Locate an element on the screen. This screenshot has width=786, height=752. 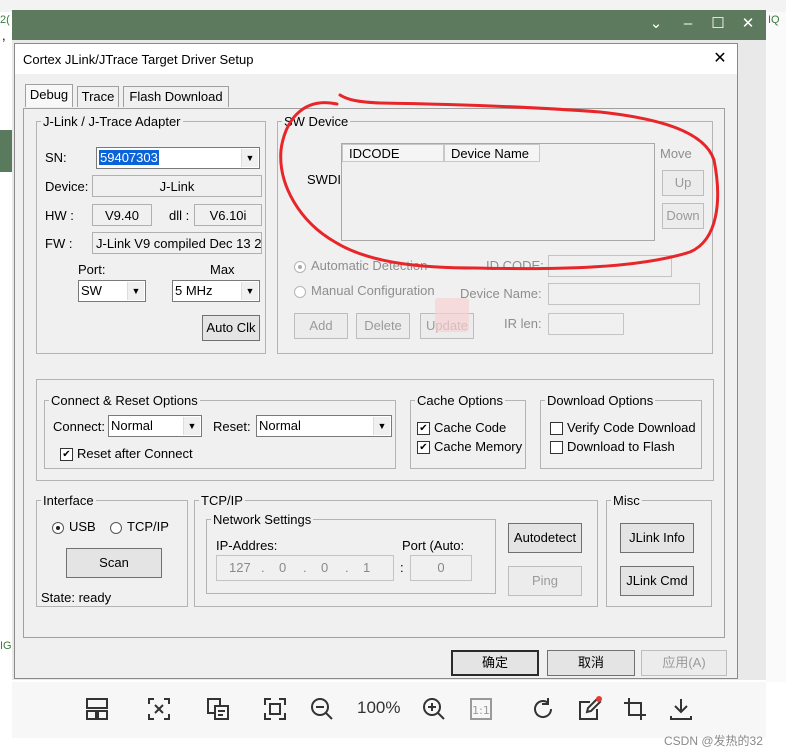
thumbnails-icon is located at coordinates (97, 709).